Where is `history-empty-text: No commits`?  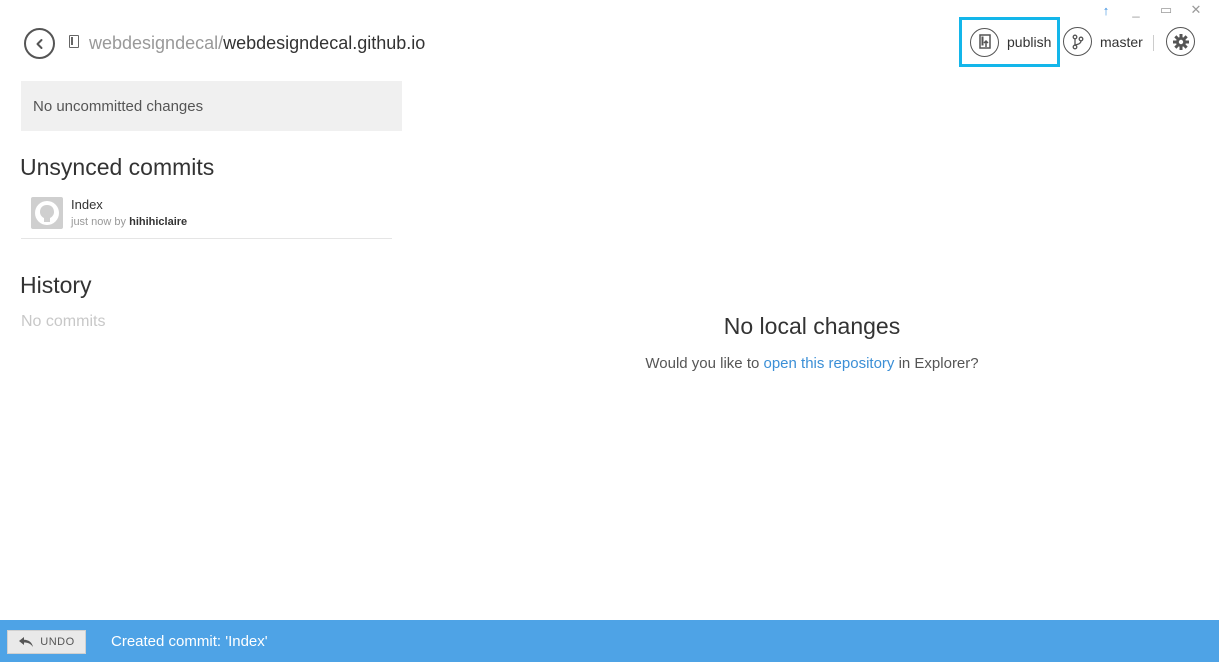 history-empty-text: No commits is located at coordinates (63, 321).